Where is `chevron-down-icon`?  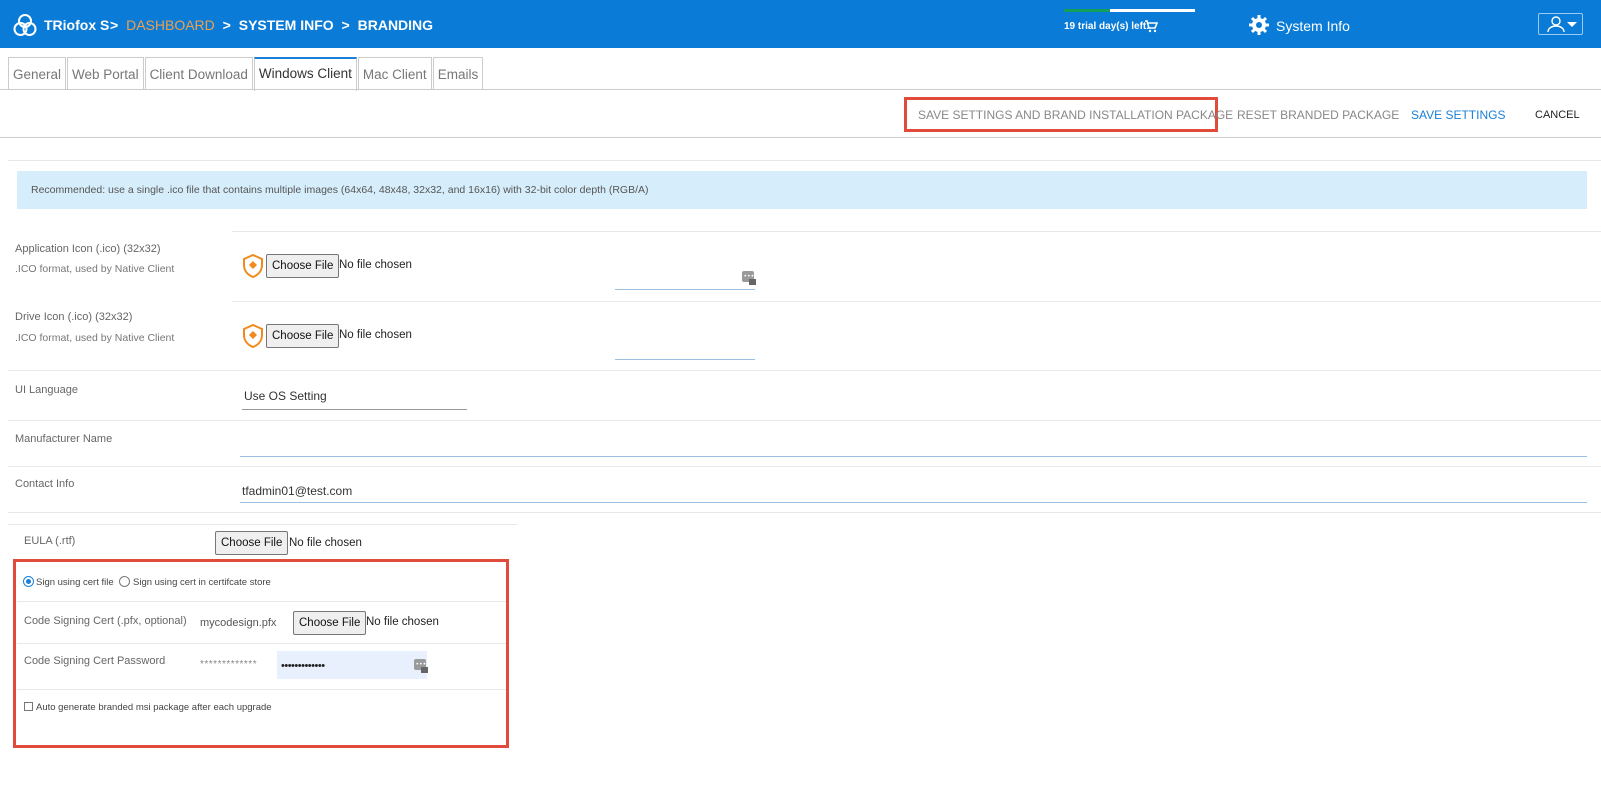 chevron-down-icon is located at coordinates (1572, 24).